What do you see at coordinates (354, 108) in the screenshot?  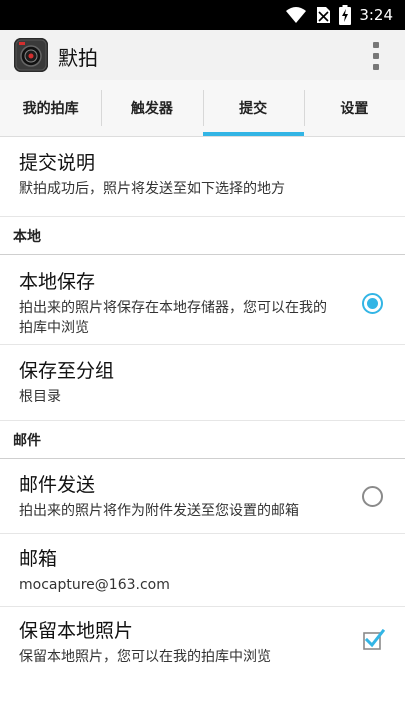 I see `tab-settings: 设置` at bounding box center [354, 108].